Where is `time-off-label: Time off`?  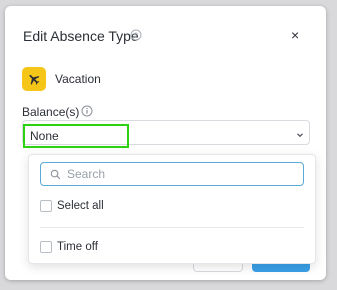
time-off-label: Time off is located at coordinates (77, 247).